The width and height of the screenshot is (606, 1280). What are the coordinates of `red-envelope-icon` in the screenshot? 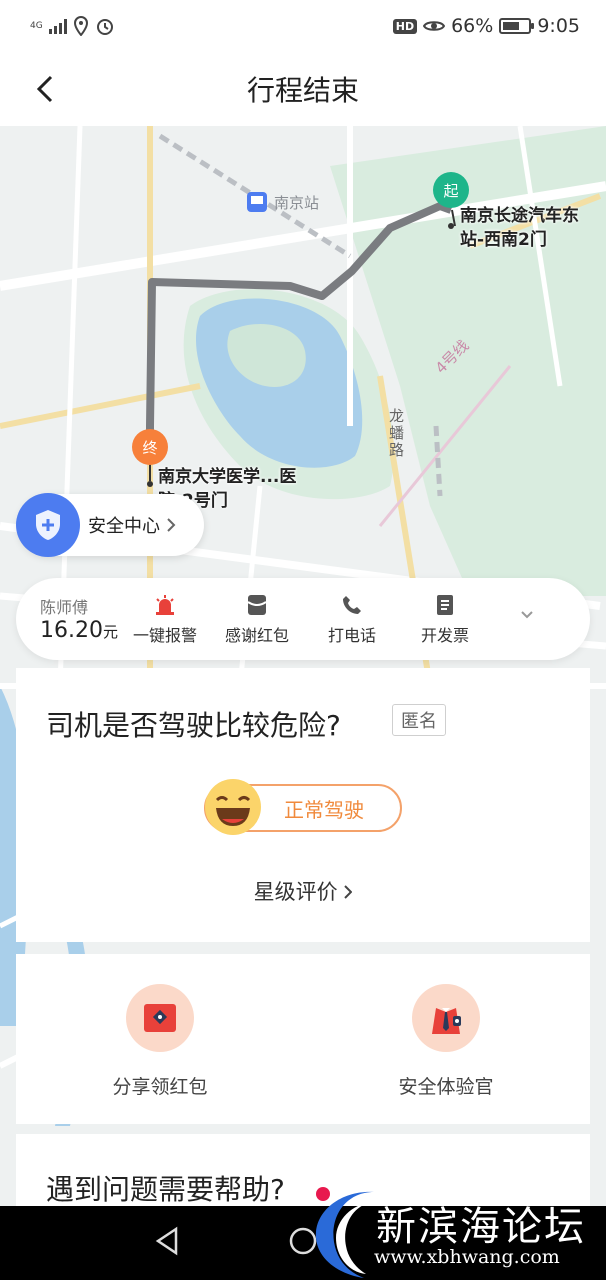 It's located at (257, 605).